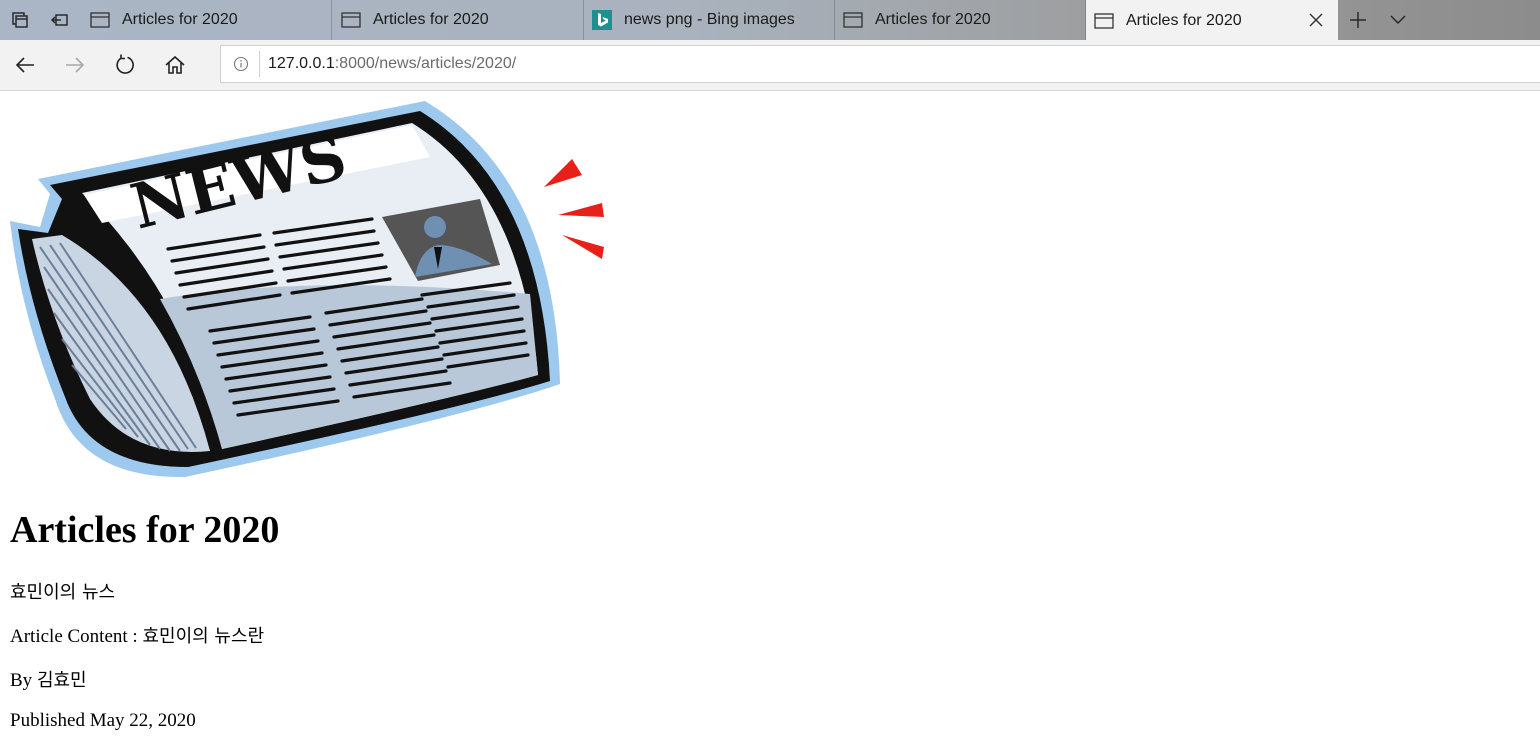  Describe the element at coordinates (203, 636) in the screenshot. I see `article-content-value: 효민이의 뉴스란` at that location.